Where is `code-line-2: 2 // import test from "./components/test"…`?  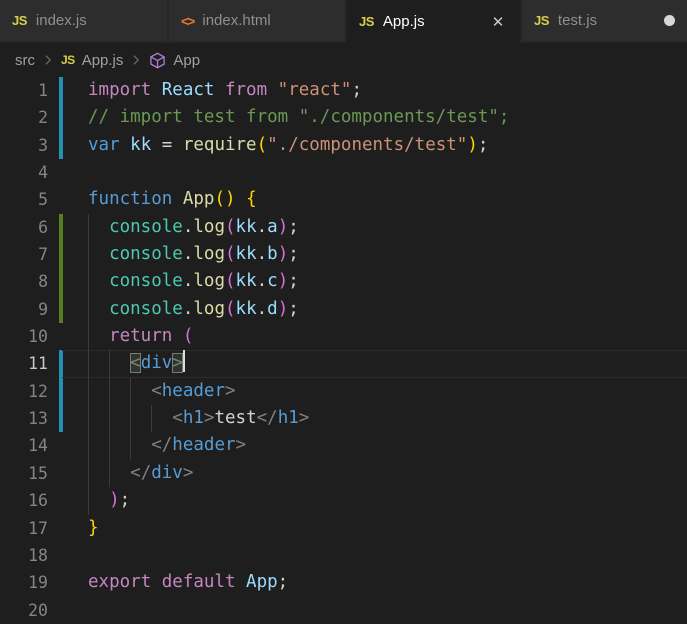
code-line-2: 2 // import test from "./components/test"… is located at coordinates (343, 118).